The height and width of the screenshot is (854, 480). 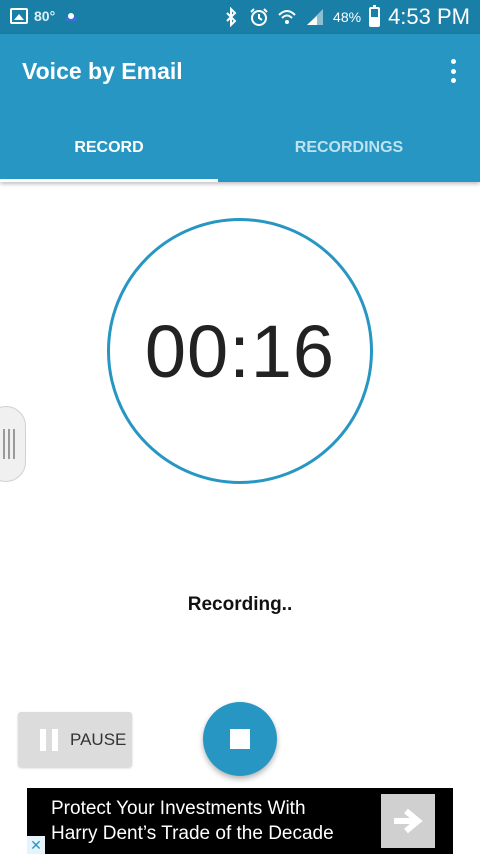 What do you see at coordinates (408, 821) in the screenshot?
I see `arrow-right-icon` at bounding box center [408, 821].